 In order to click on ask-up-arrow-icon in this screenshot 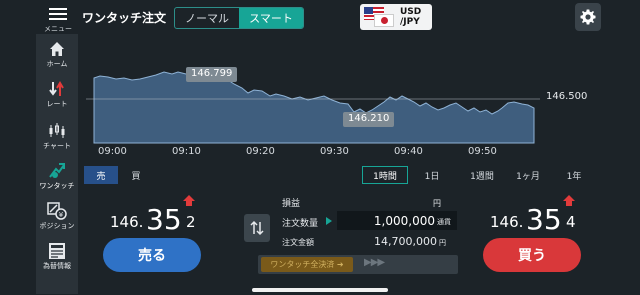, I will do `click(569, 201)`.